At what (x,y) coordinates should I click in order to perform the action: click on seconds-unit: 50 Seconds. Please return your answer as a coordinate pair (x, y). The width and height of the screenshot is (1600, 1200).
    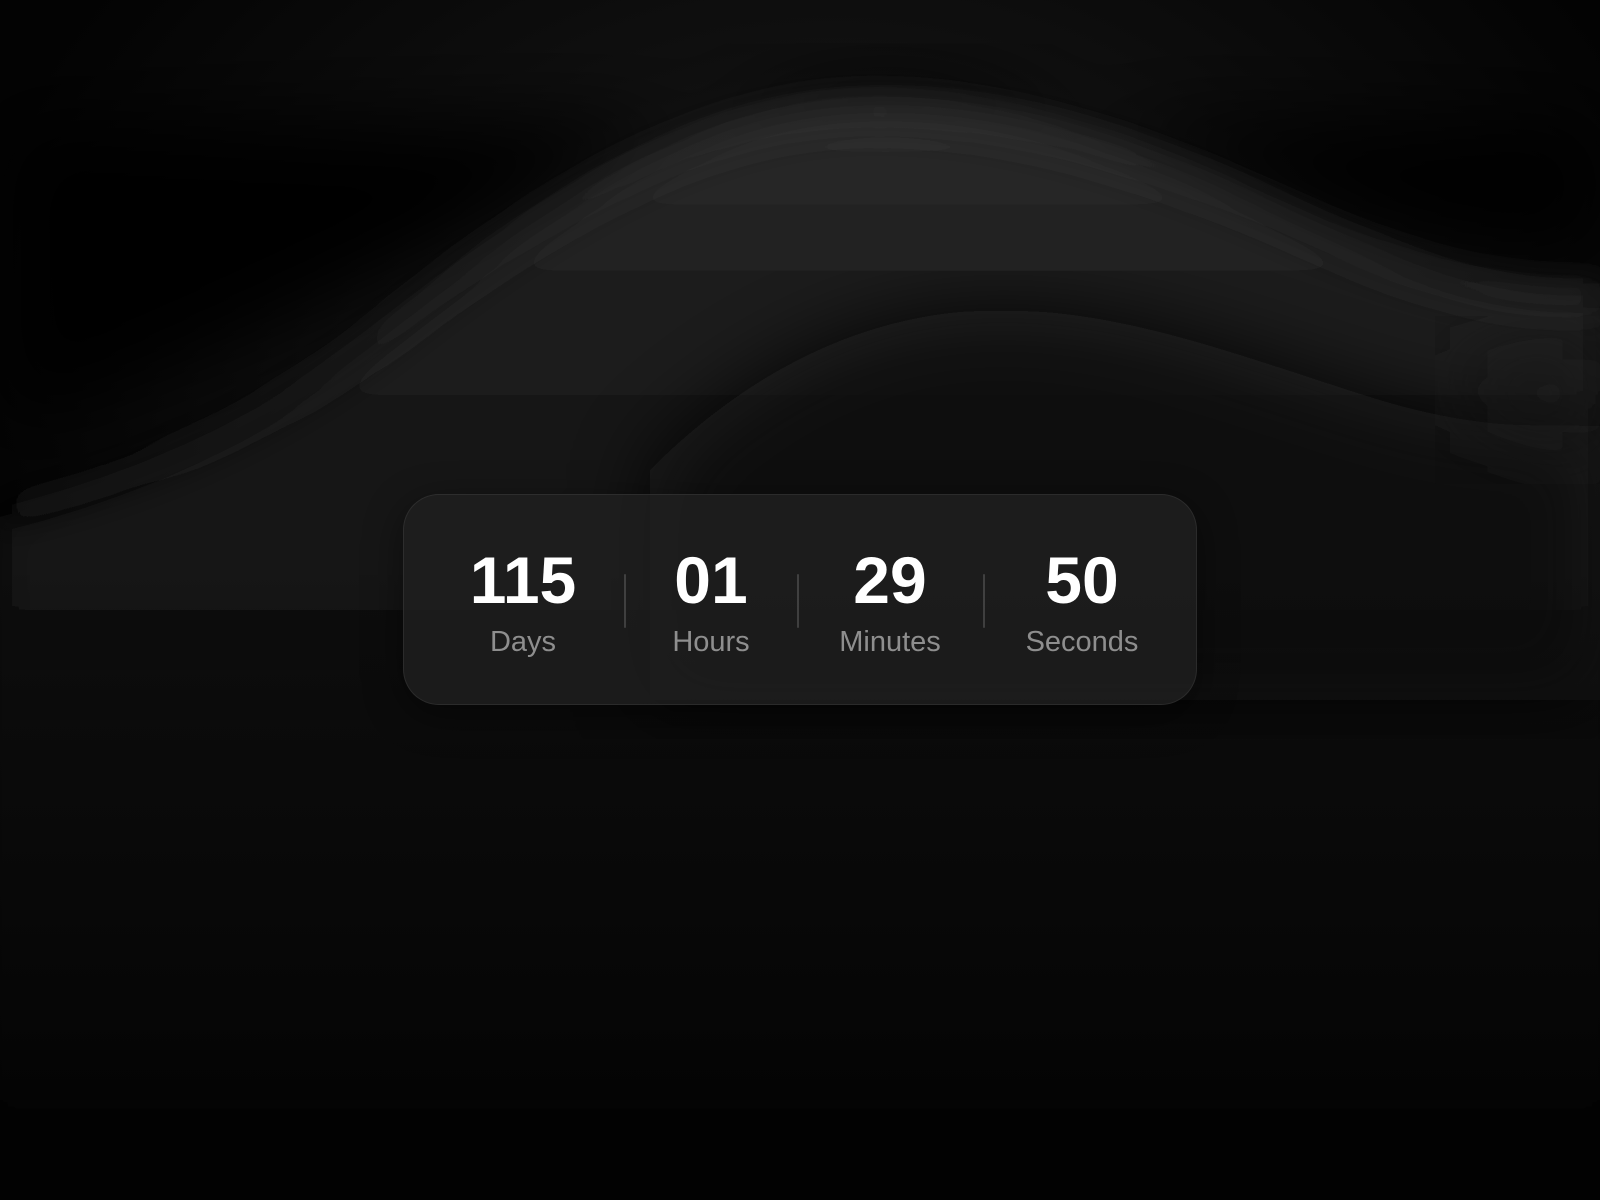
    Looking at the image, I should click on (1082, 600).